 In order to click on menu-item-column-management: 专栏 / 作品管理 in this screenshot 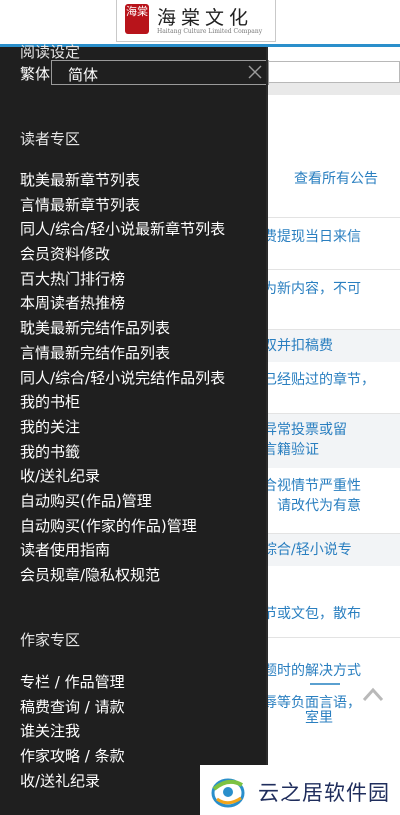, I will do `click(72, 682)`.